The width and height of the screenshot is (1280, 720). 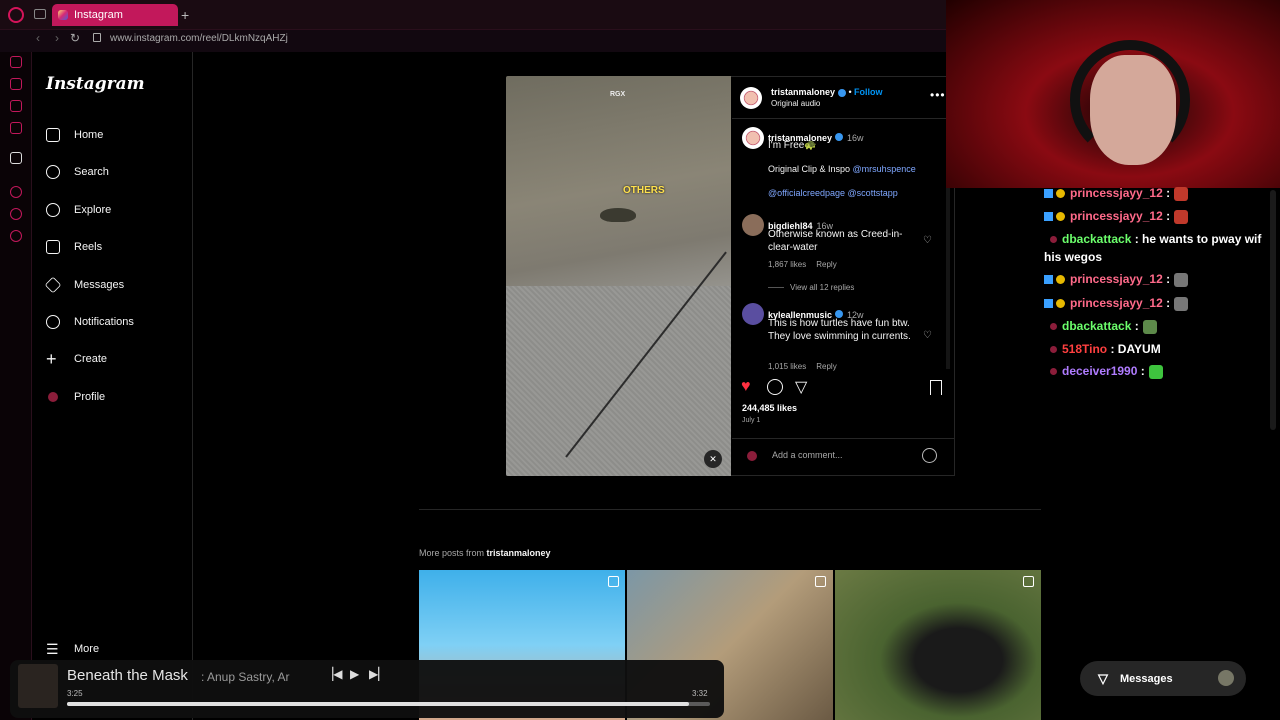 What do you see at coordinates (753, 138) in the screenshot?
I see `caption-avatar` at bounding box center [753, 138].